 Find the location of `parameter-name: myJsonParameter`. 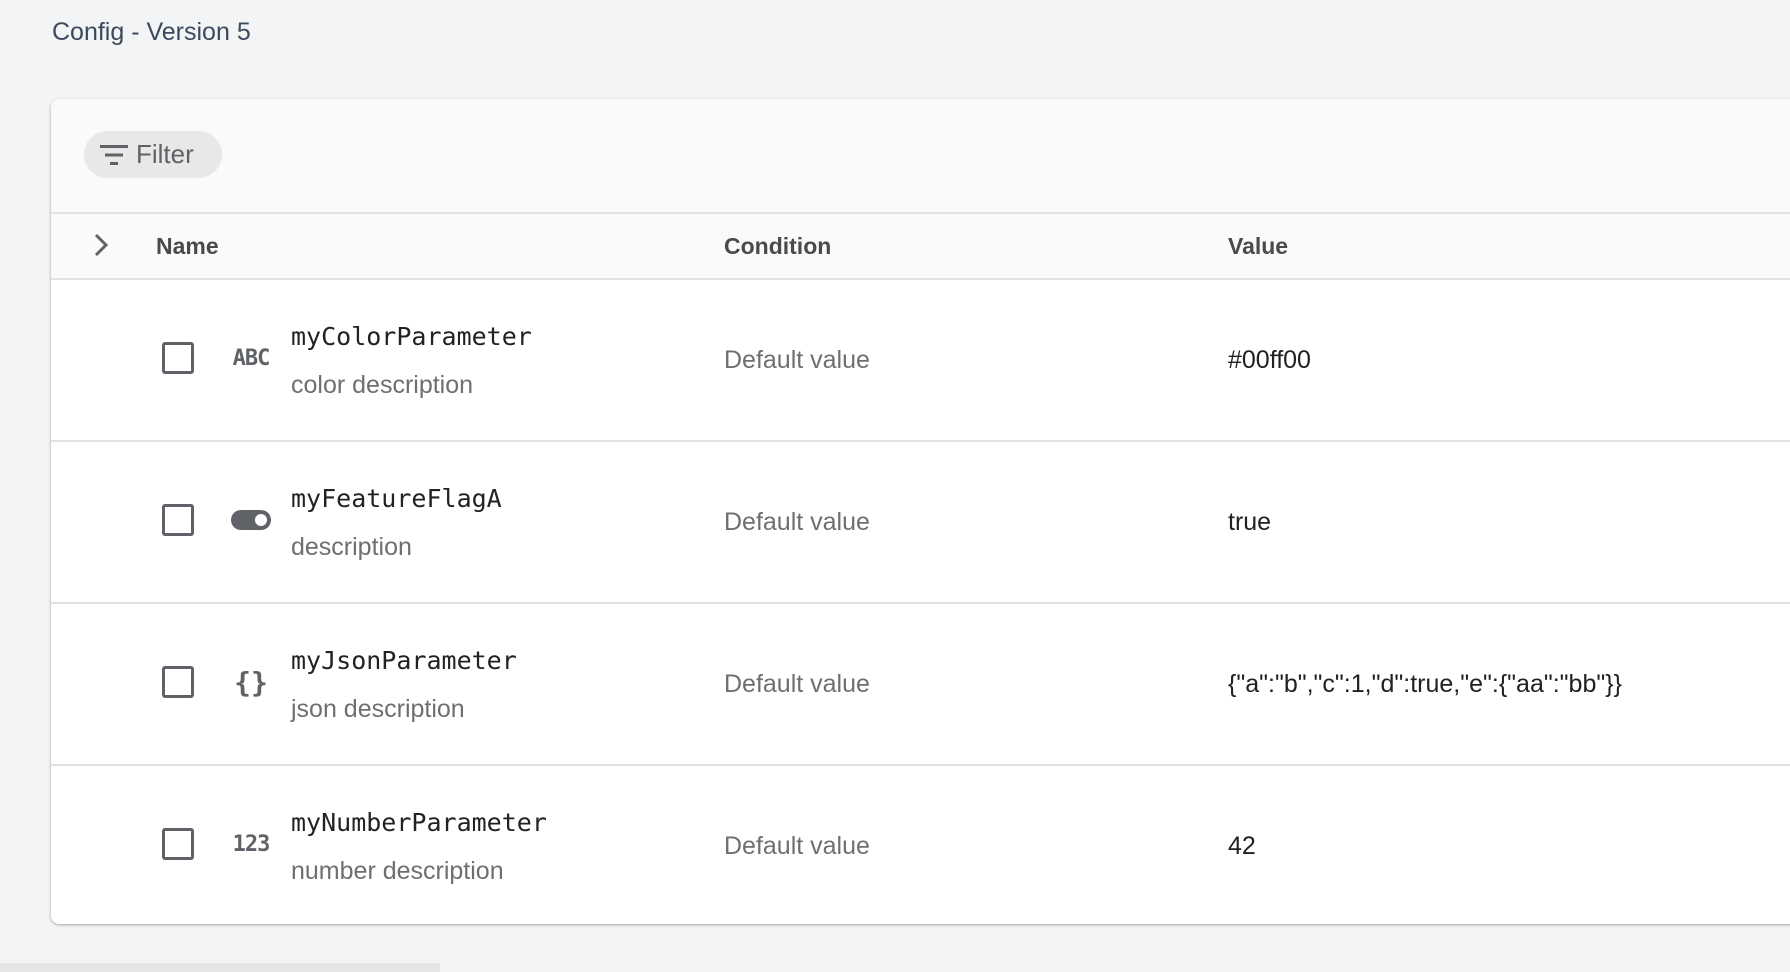

parameter-name: myJsonParameter is located at coordinates (404, 660).